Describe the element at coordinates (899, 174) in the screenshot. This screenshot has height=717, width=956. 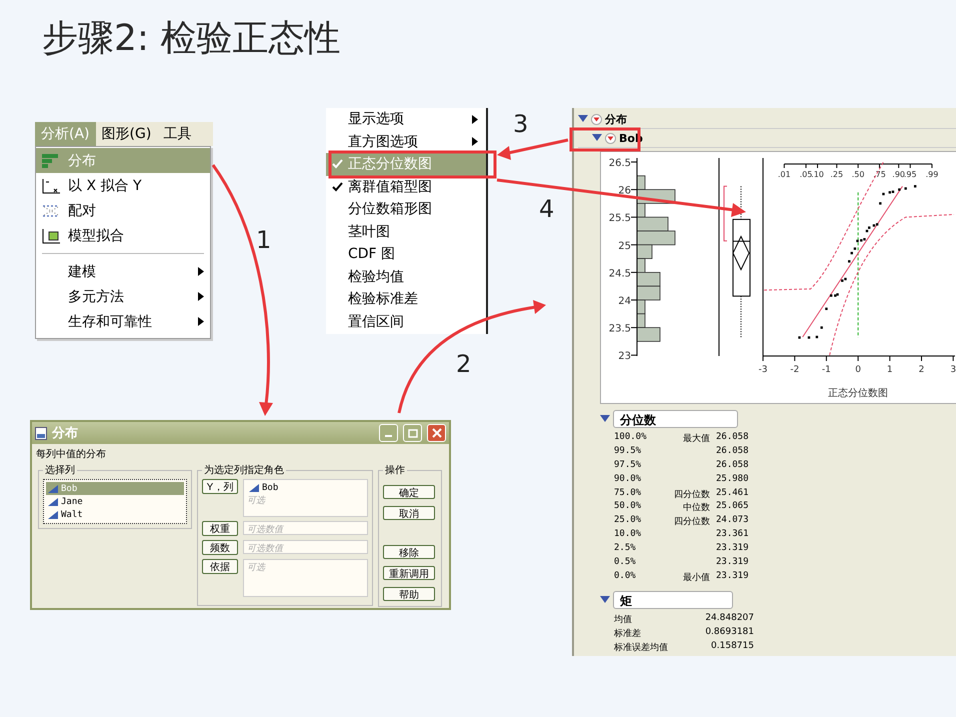
I see `axis-tick-label: .90` at that location.